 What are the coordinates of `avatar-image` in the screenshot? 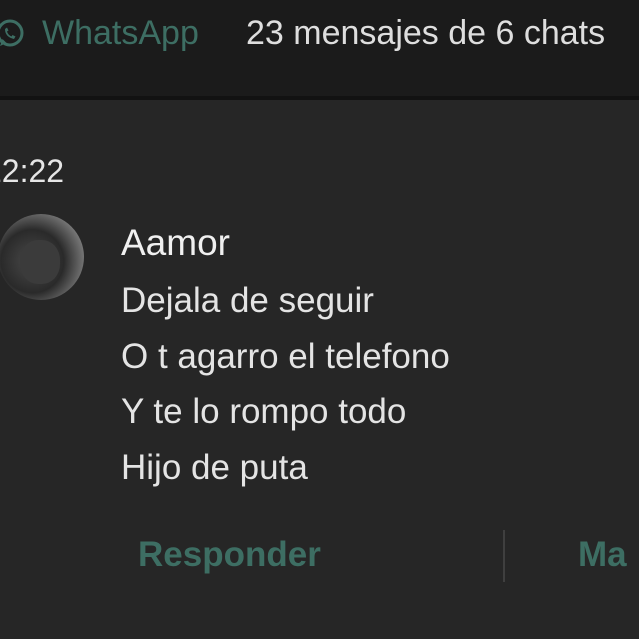 It's located at (40, 262).